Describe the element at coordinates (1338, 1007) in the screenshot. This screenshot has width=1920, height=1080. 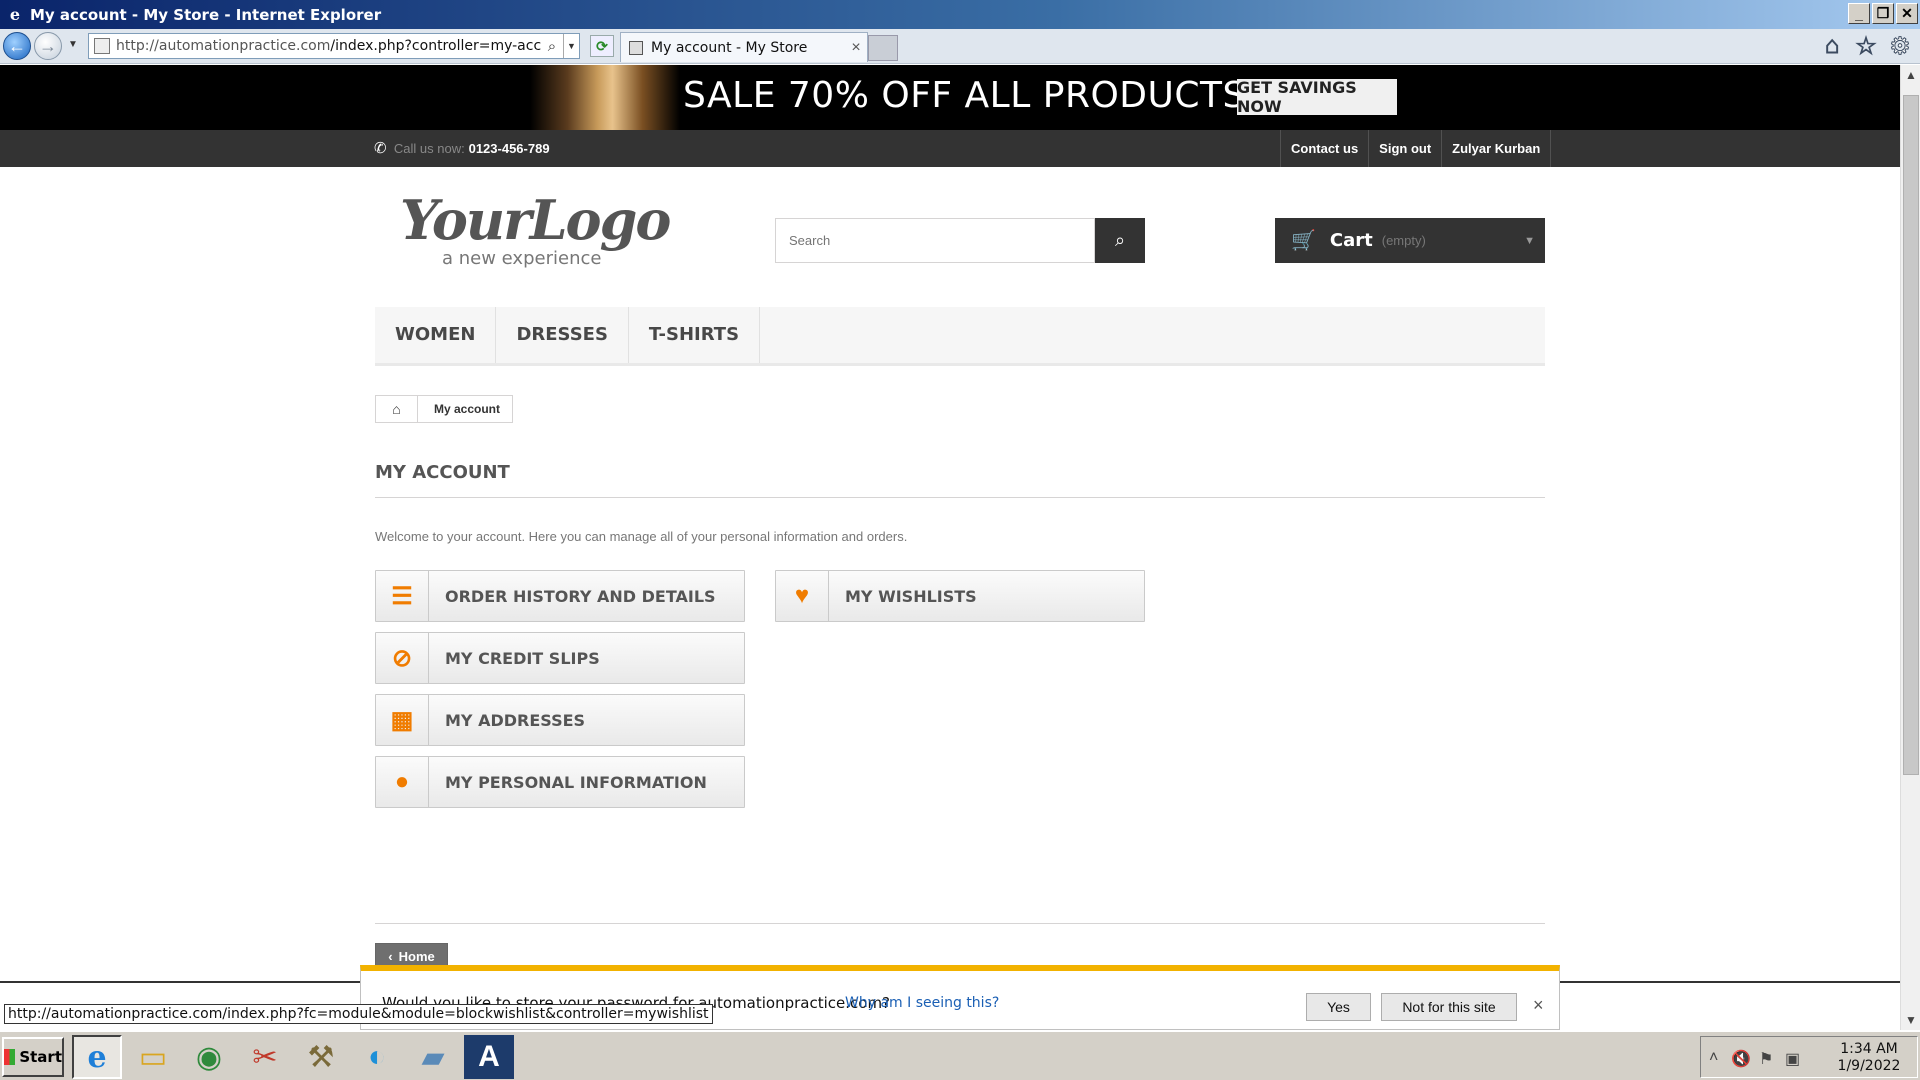
I see `save-password-yes-button: Yes` at that location.